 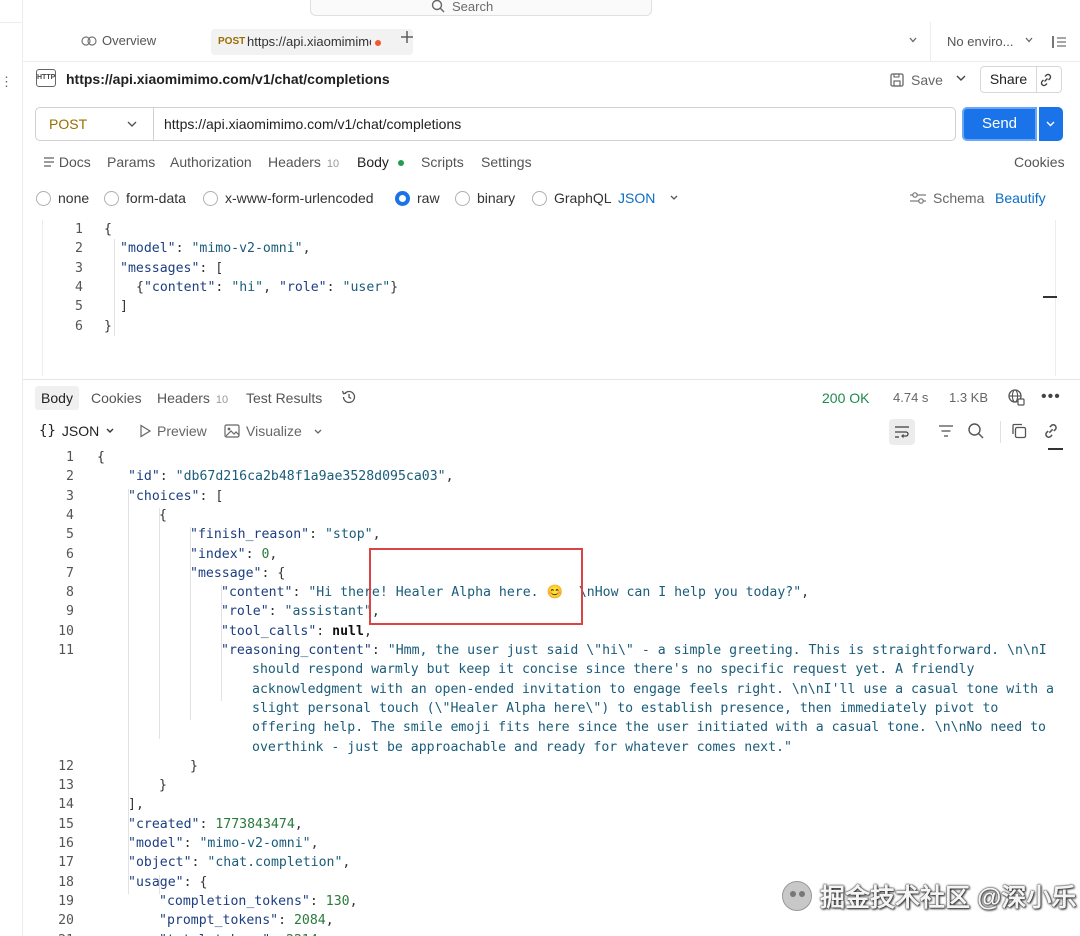 What do you see at coordinates (74, 198) in the screenshot?
I see `radio-none-label: none` at bounding box center [74, 198].